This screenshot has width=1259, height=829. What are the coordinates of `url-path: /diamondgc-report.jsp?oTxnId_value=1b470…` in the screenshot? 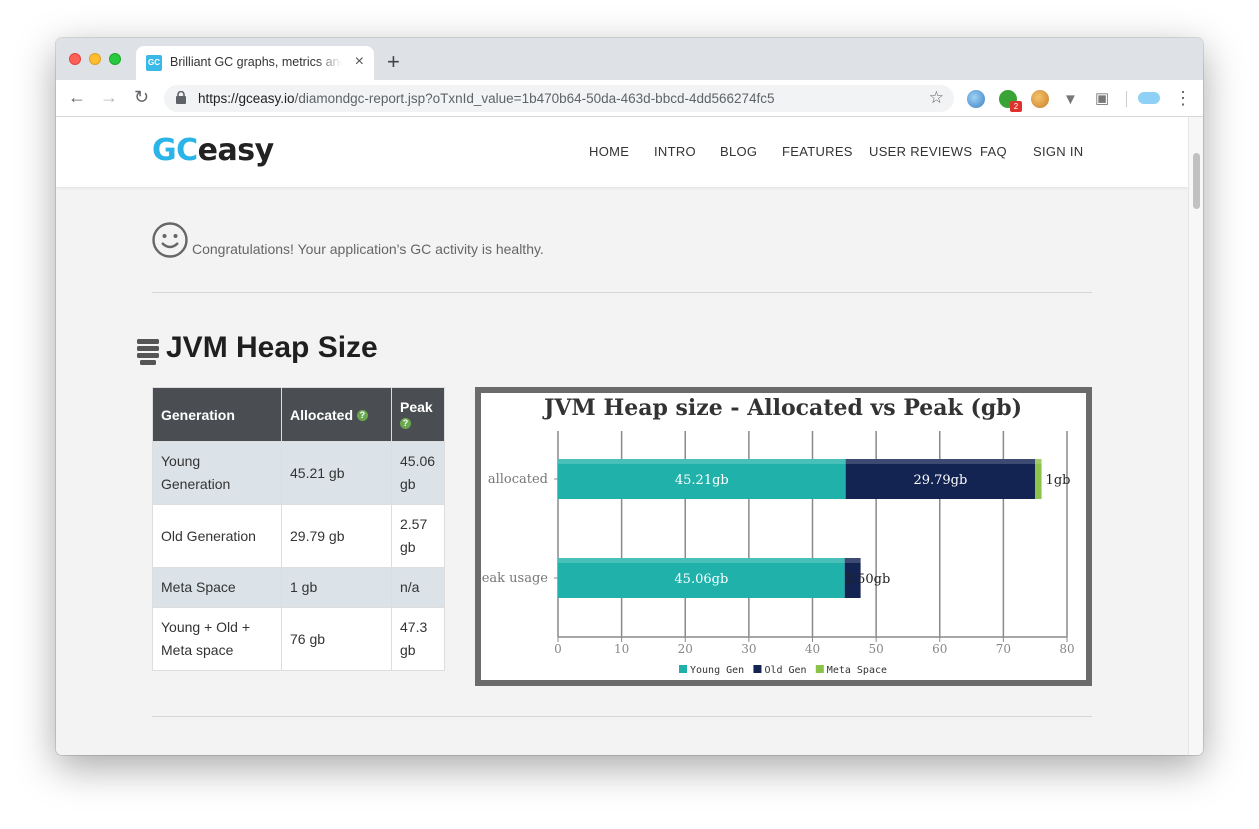 It's located at (534, 98).